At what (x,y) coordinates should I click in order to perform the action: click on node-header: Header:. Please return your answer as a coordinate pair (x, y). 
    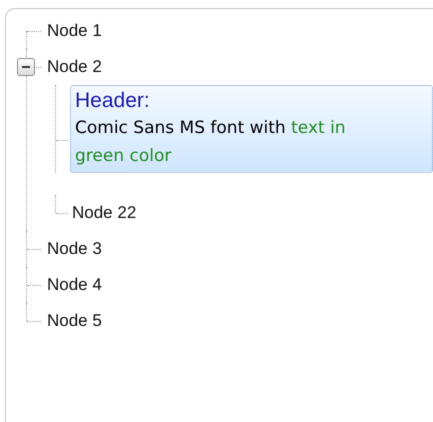
    Looking at the image, I should click on (113, 101).